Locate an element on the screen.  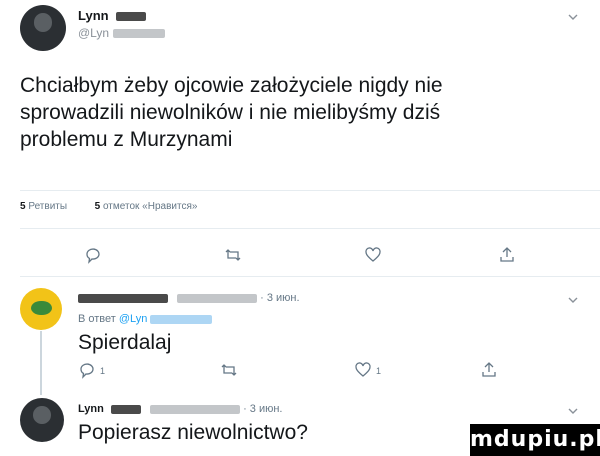
watermark-logo: mdupiu.pl is located at coordinates (535, 440).